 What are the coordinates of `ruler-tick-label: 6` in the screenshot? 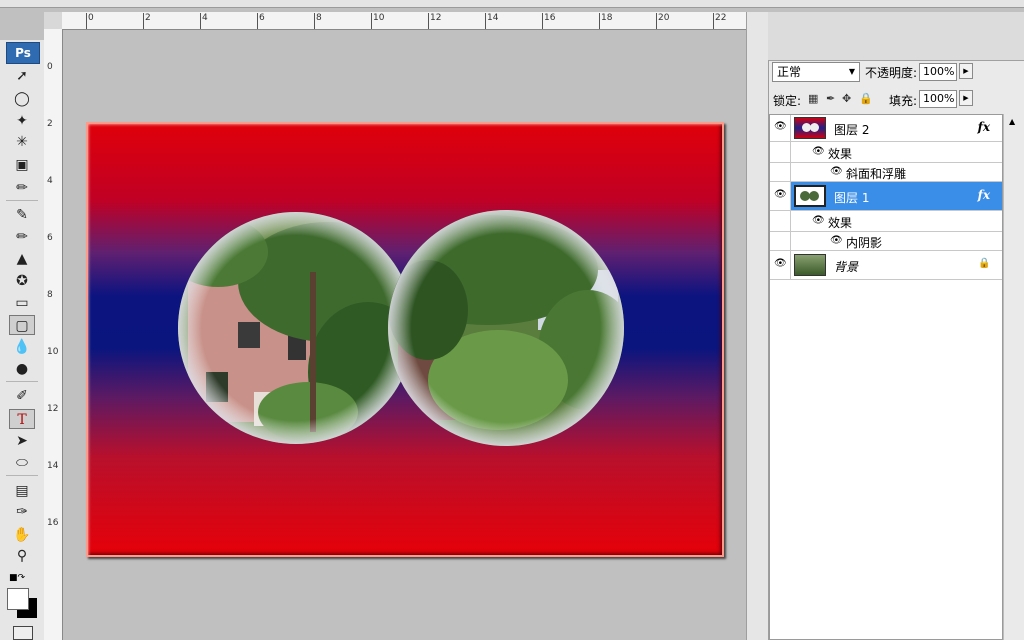 It's located at (262, 18).